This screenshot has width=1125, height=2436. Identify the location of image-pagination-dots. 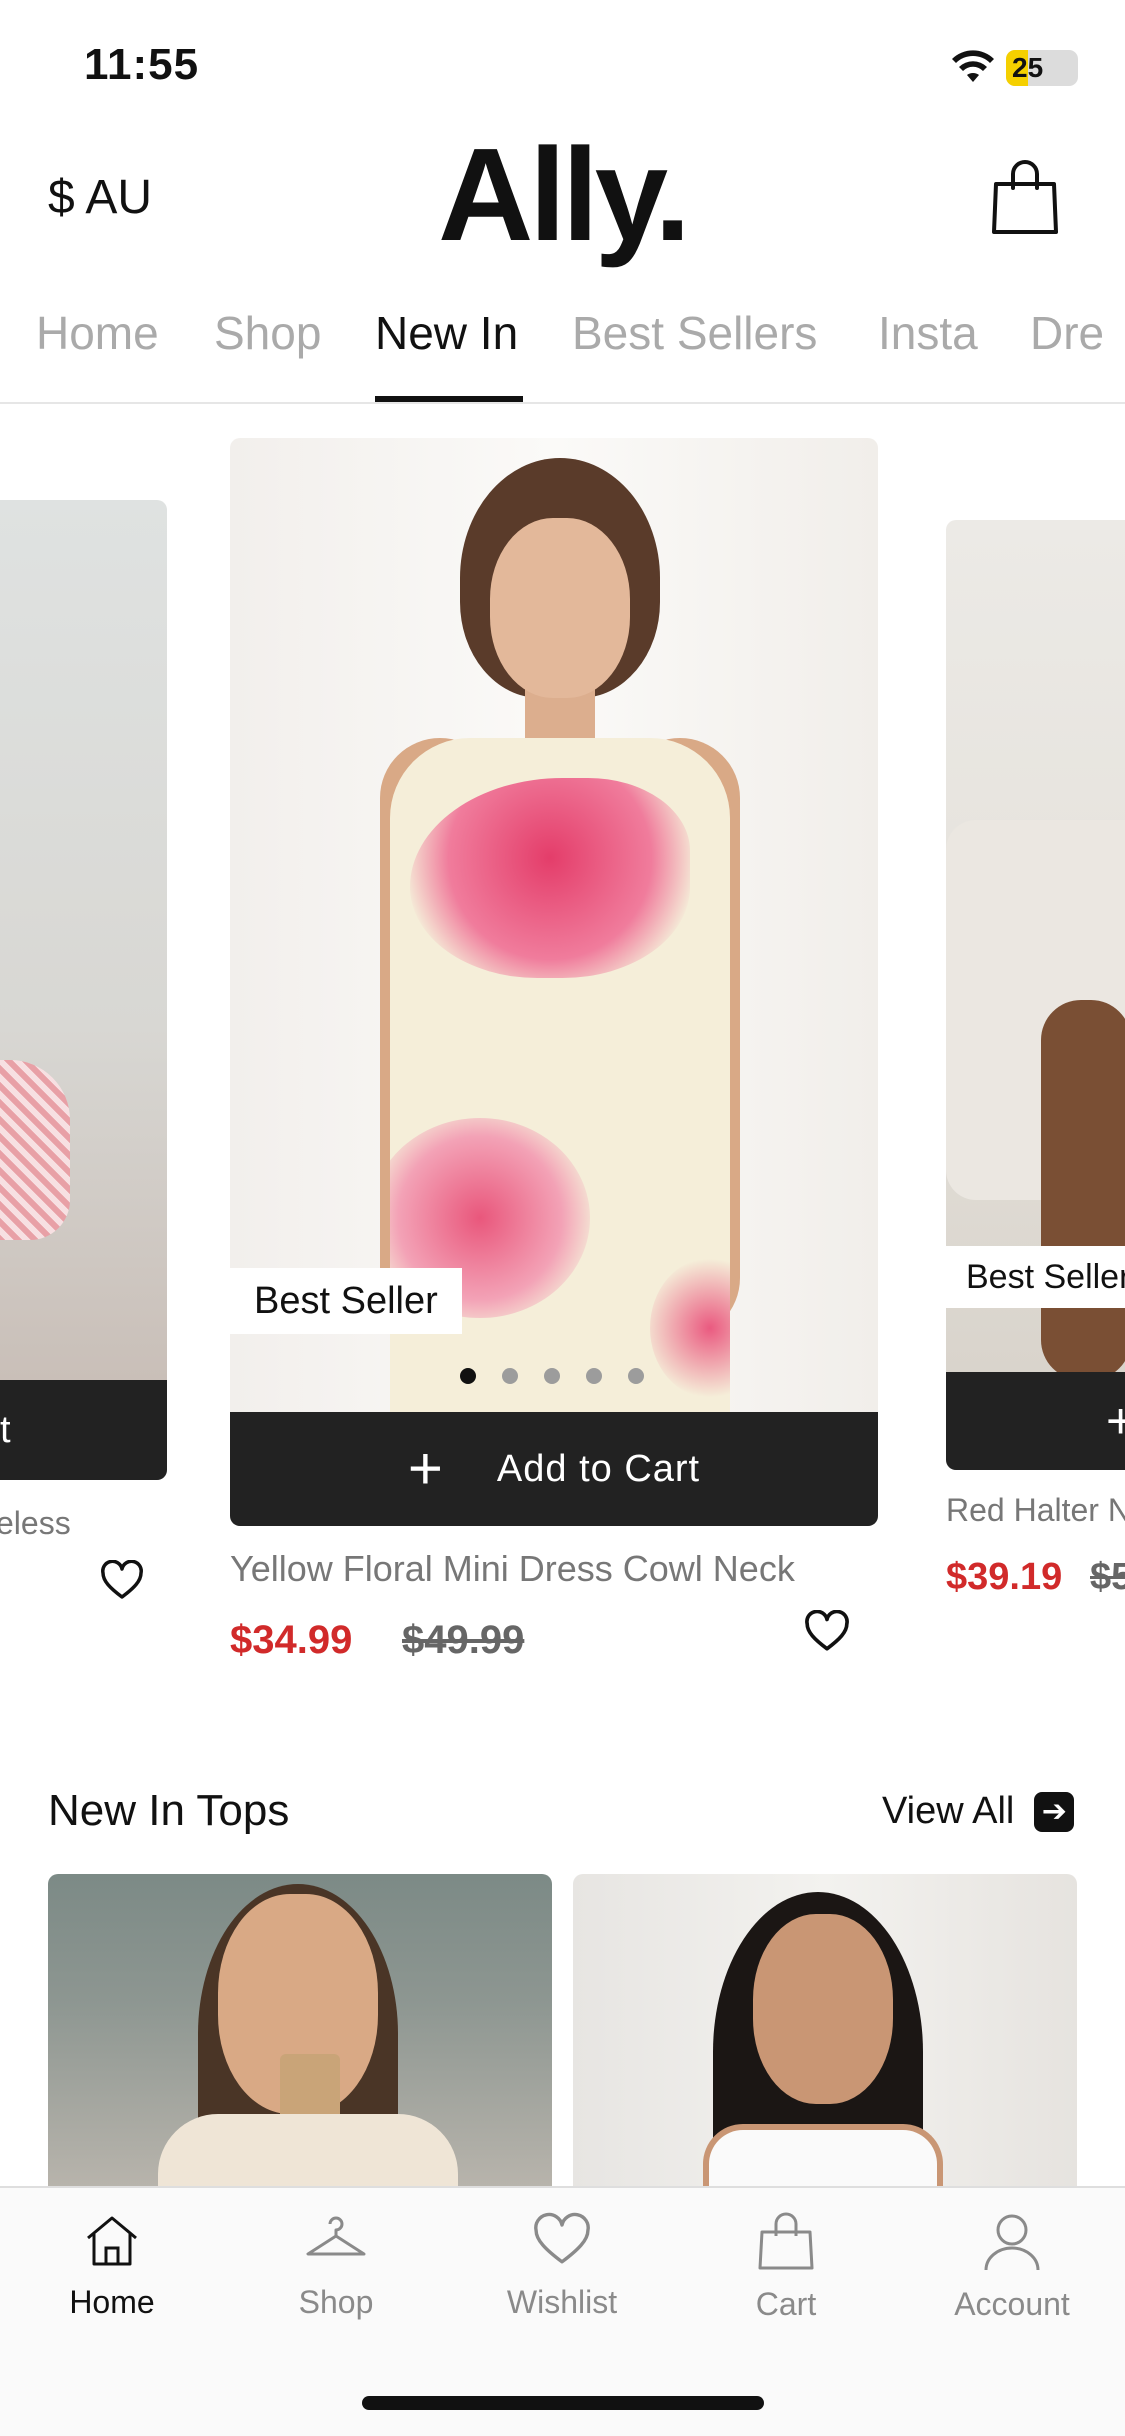
(565, 1378).